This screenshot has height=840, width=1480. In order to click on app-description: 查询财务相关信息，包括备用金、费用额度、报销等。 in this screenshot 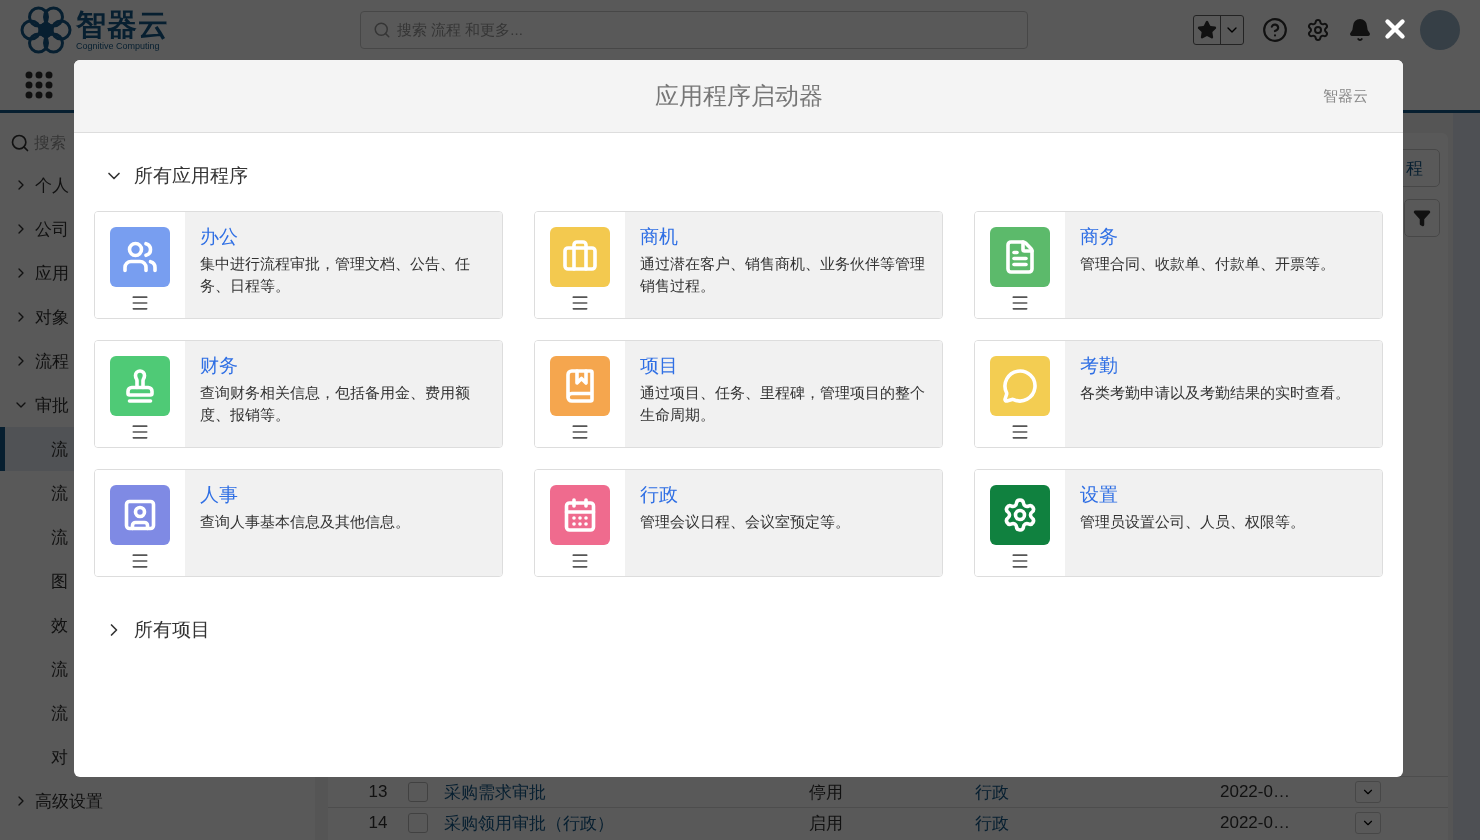, I will do `click(335, 404)`.